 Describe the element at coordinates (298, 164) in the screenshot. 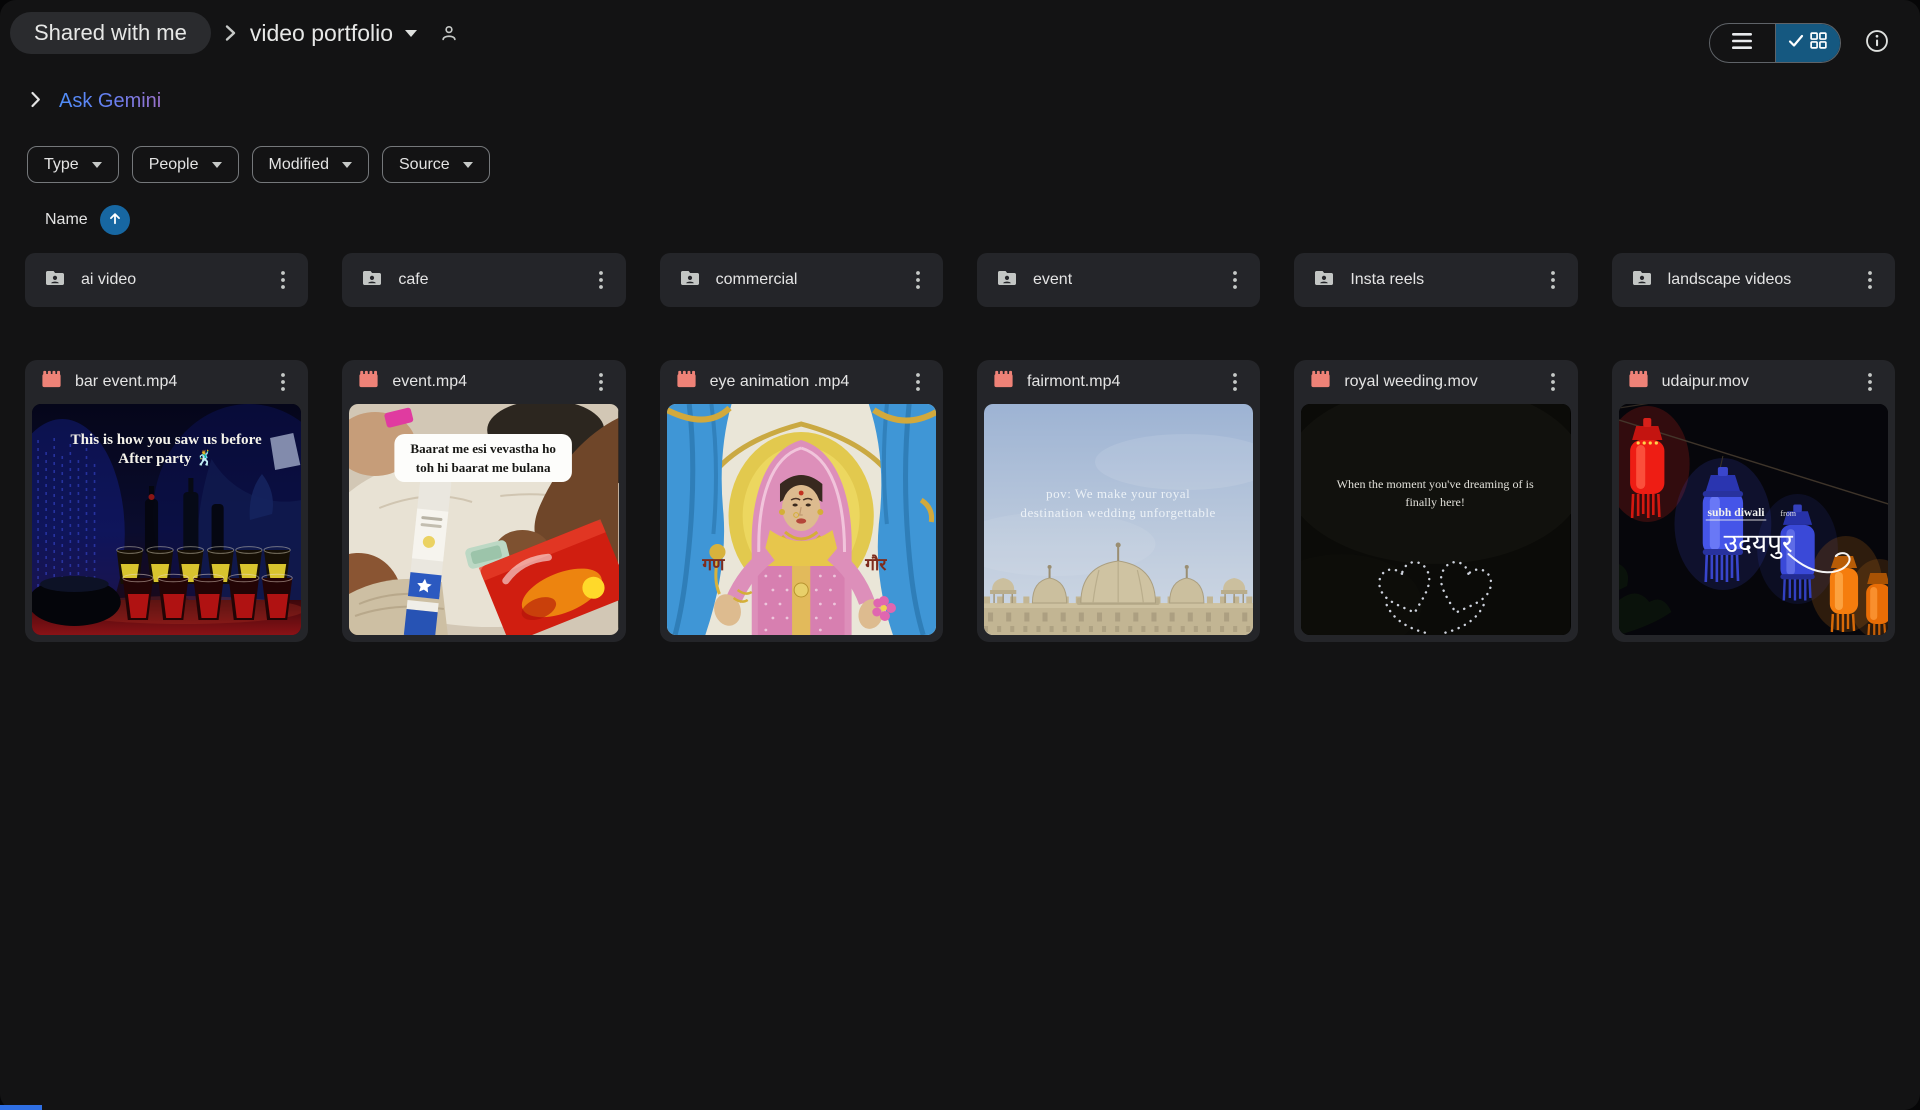

I see `filter-chip-label: Modified` at that location.